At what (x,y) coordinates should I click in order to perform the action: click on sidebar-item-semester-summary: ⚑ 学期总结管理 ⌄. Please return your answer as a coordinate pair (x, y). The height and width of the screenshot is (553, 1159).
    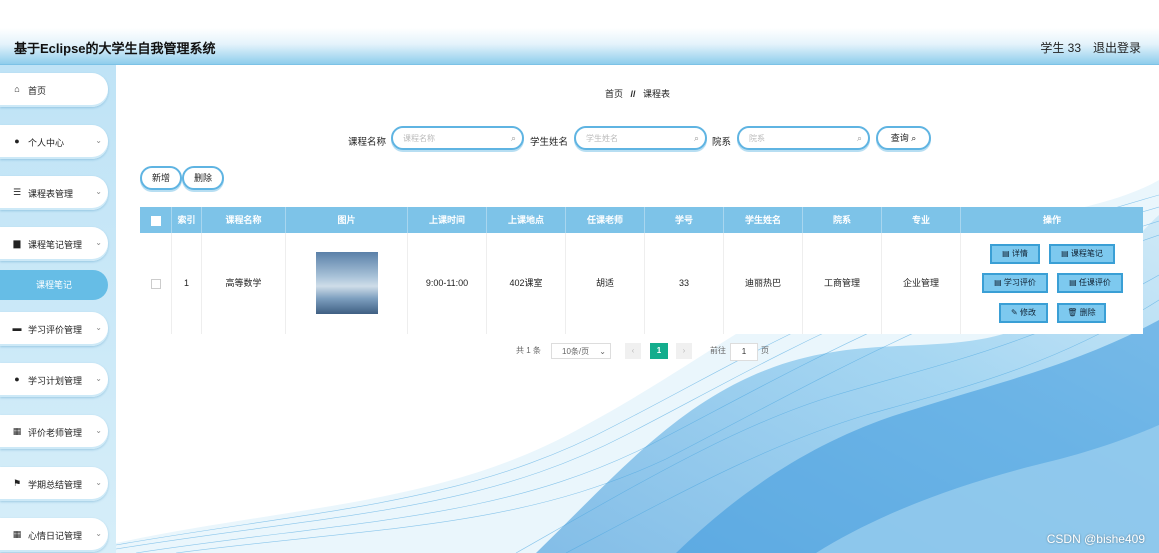
    Looking at the image, I should click on (54, 484).